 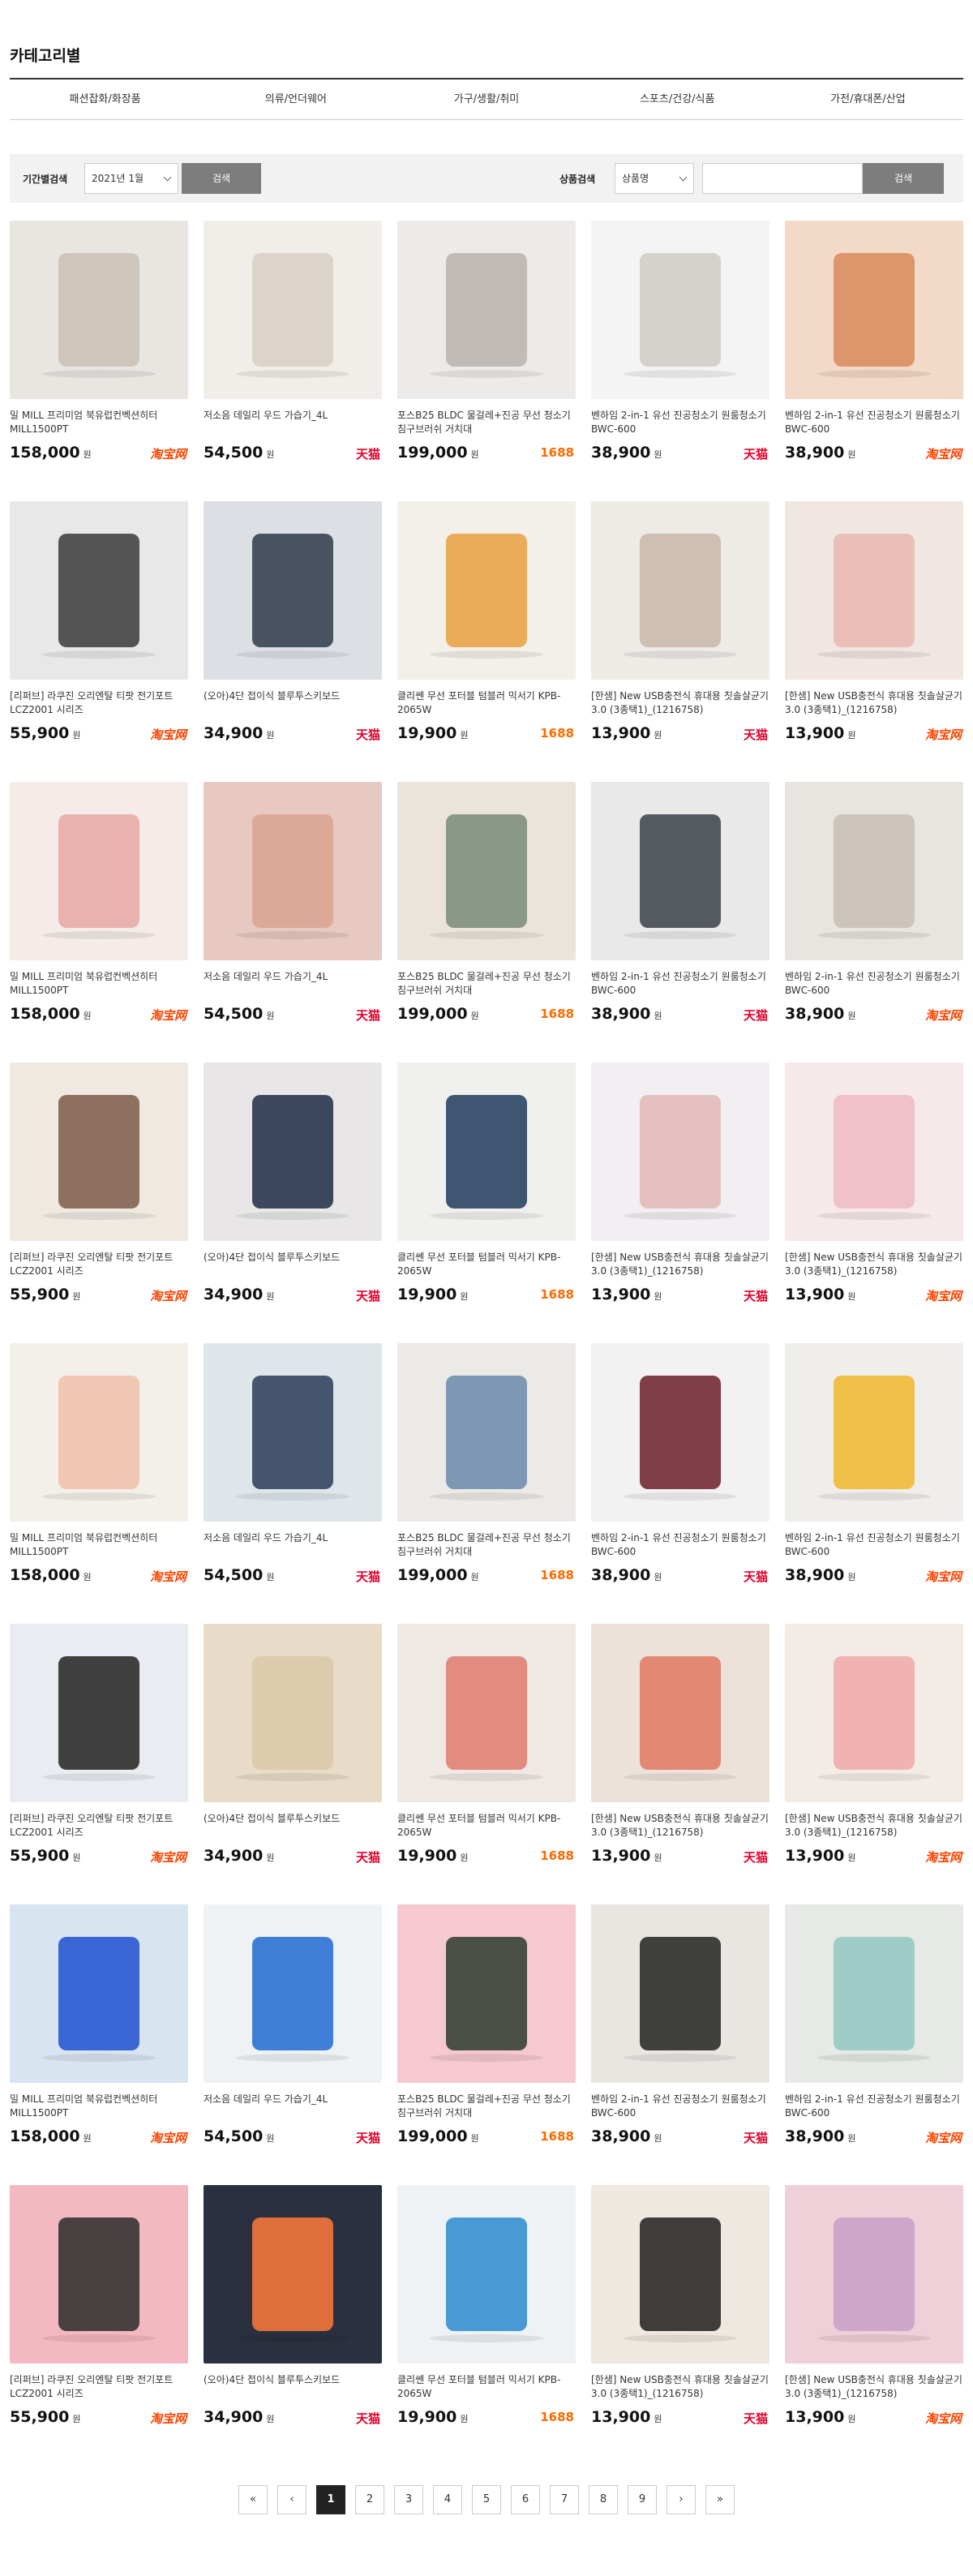 I want to click on product-search-button: 검색, so click(x=904, y=178).